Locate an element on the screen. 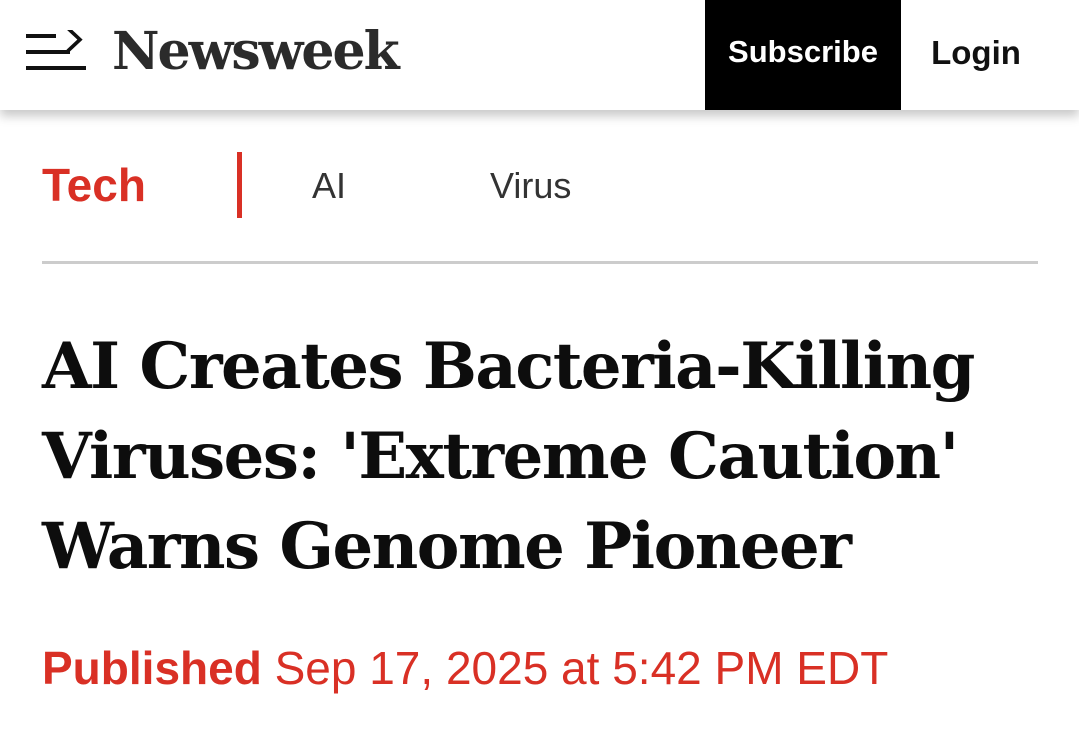  publish-info: Published Sep 17, 2025 at 5:42 PM EDT is located at coordinates (465, 668).